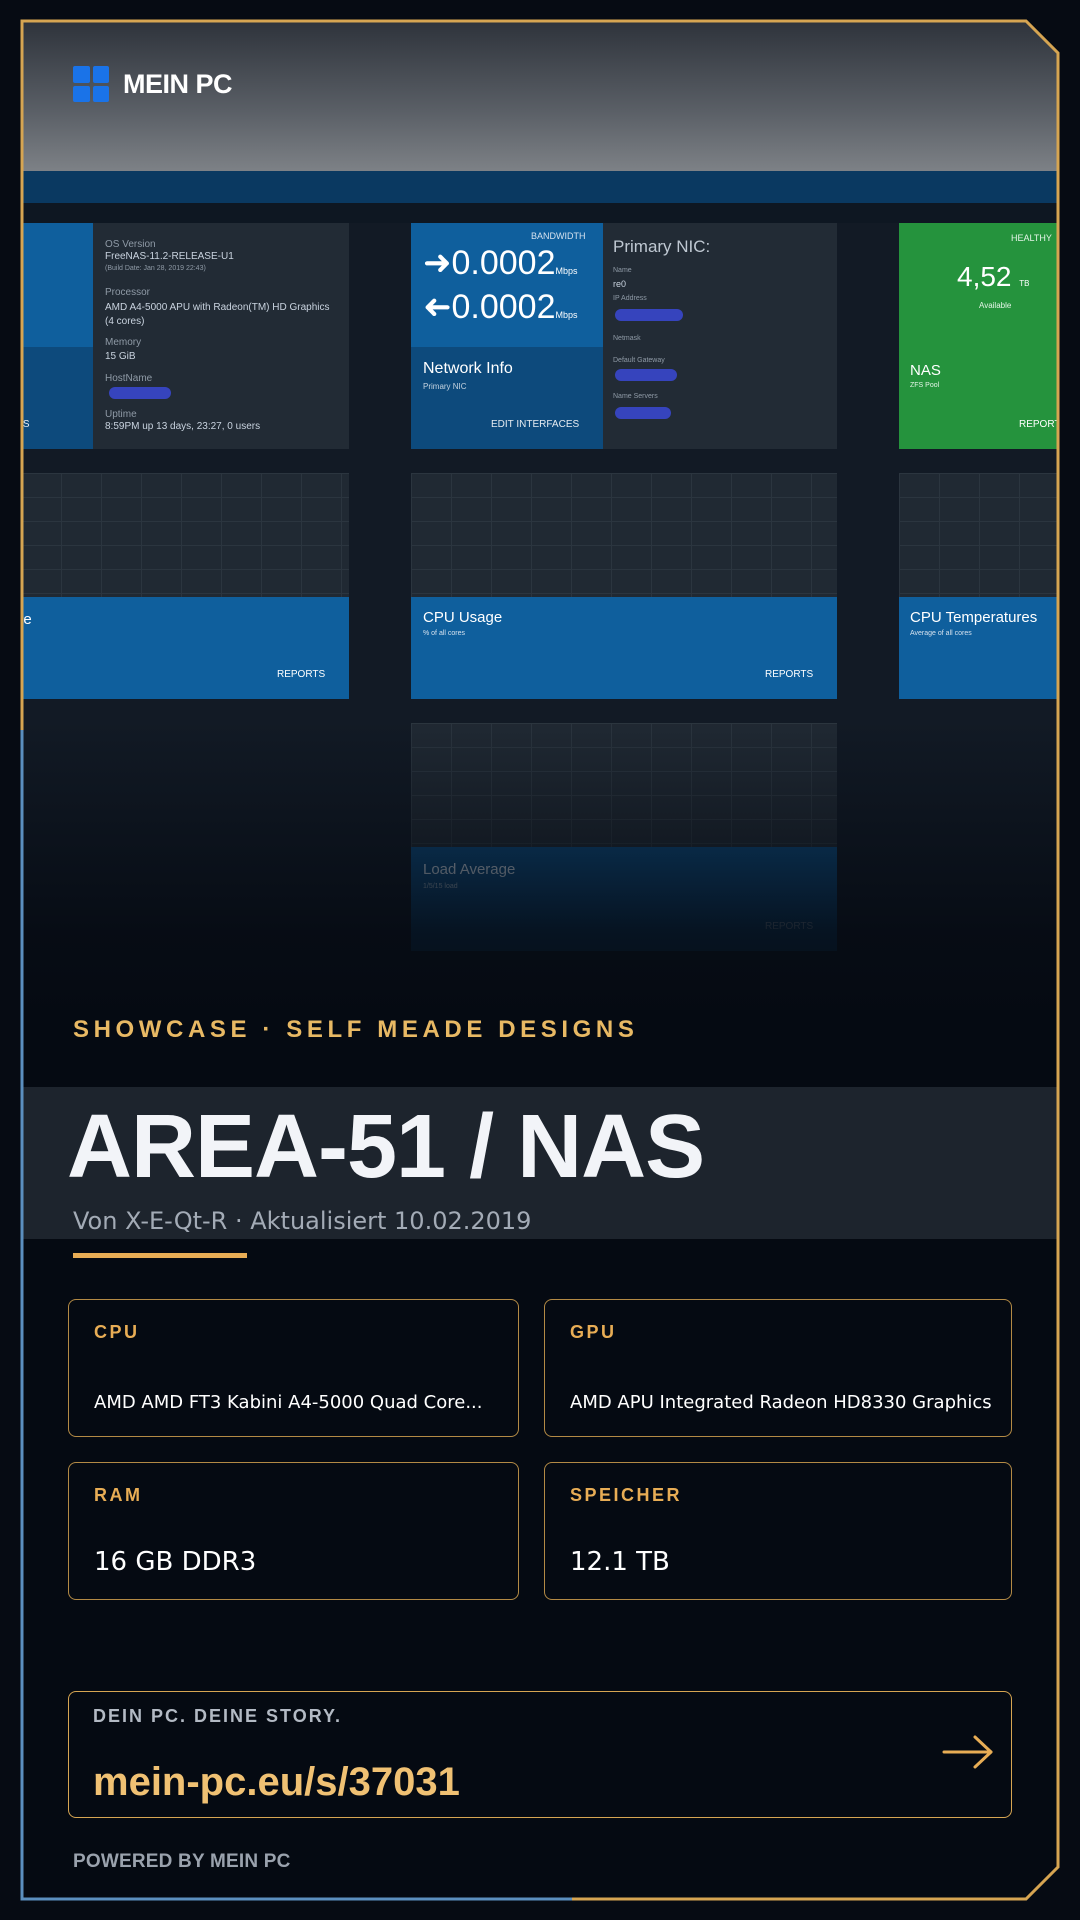 The width and height of the screenshot is (1080, 1920). What do you see at coordinates (185, 648) in the screenshot?
I see `left-chart-panel: ge REPORTS` at bounding box center [185, 648].